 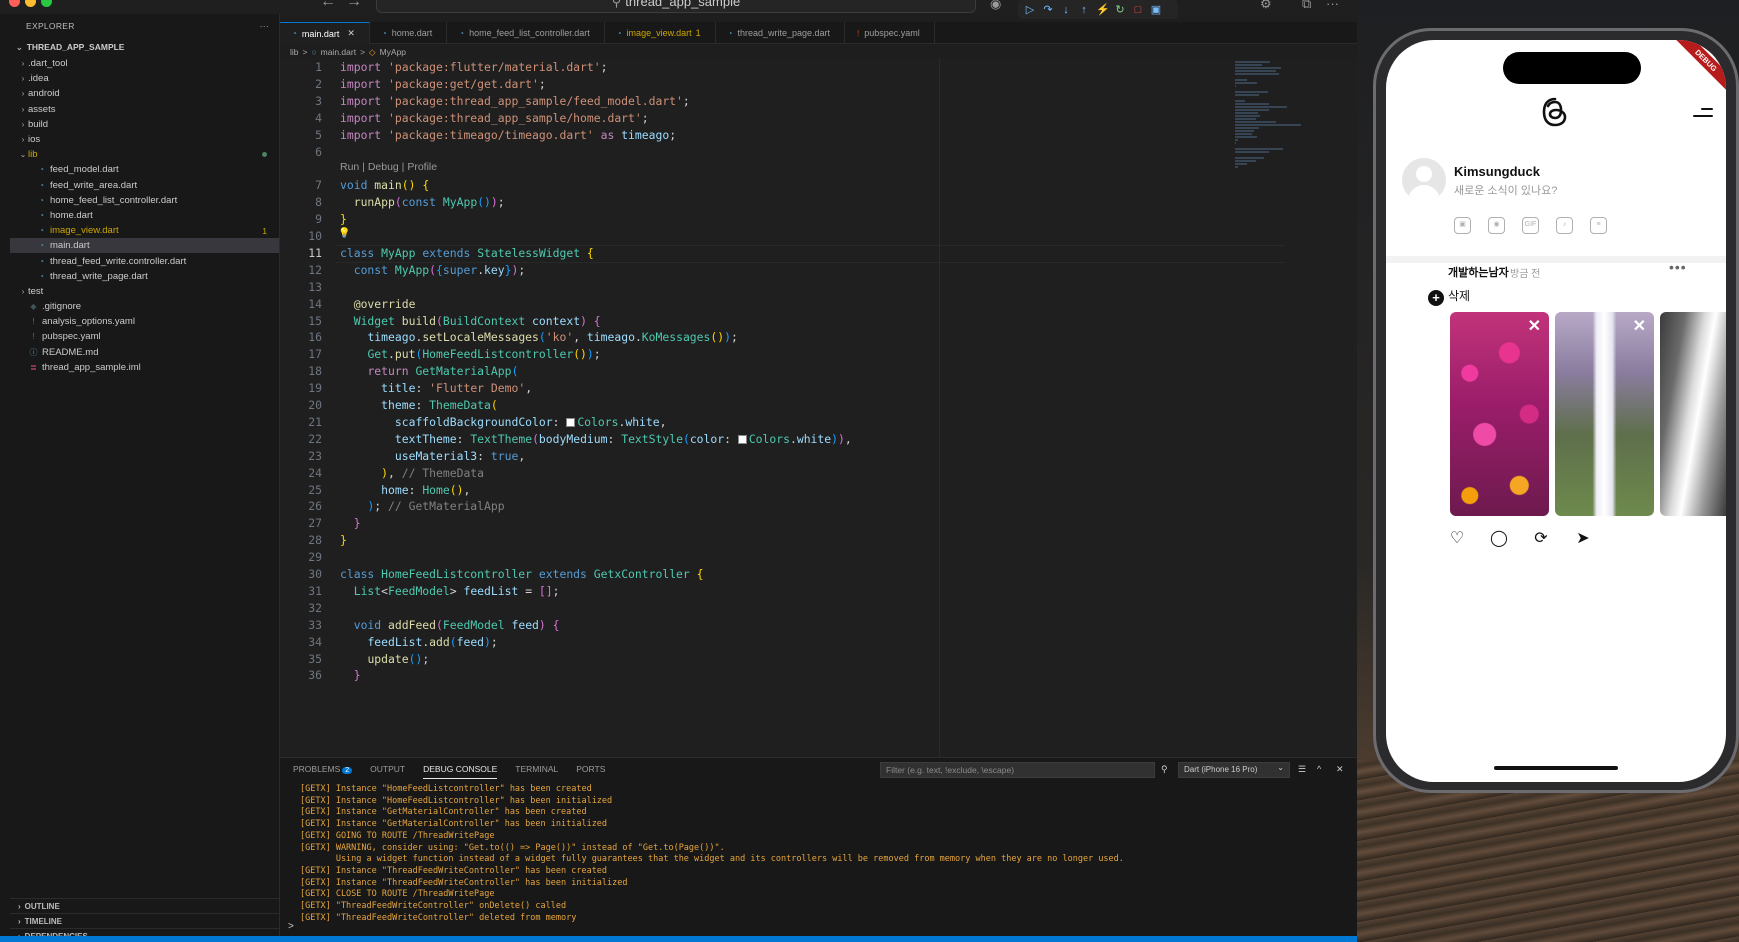 What do you see at coordinates (1066, 10) in the screenshot?
I see `step-into-icon: ↓` at bounding box center [1066, 10].